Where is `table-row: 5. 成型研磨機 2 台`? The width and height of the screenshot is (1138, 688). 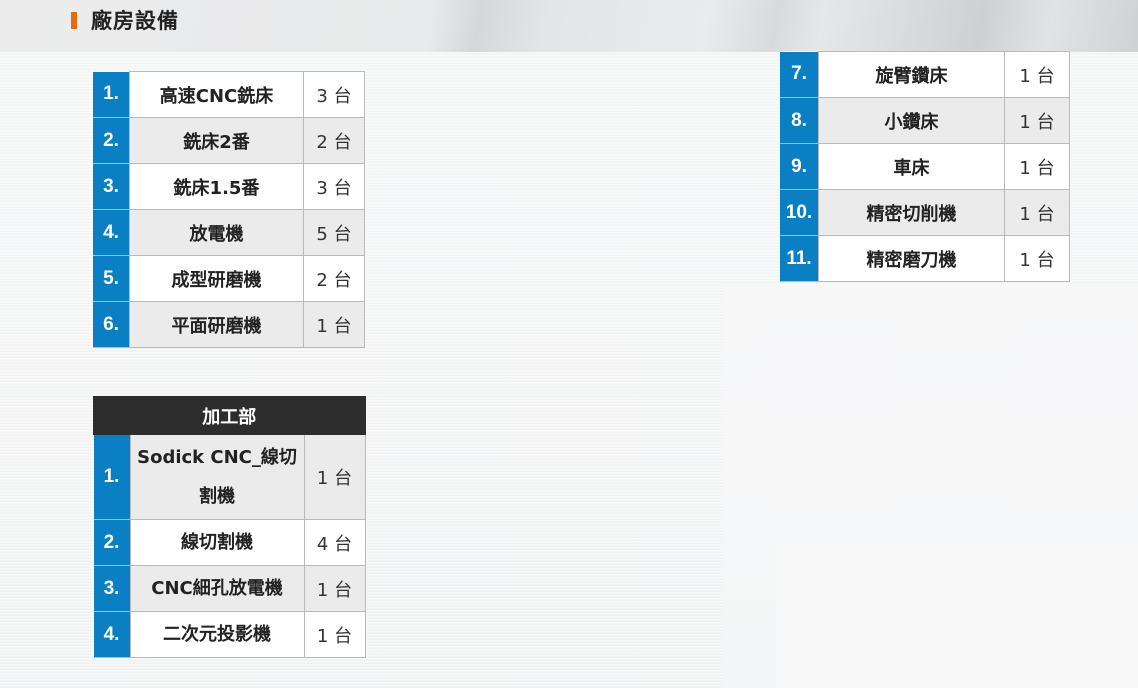
table-row: 5. 成型研磨機 2 台 is located at coordinates (229, 278).